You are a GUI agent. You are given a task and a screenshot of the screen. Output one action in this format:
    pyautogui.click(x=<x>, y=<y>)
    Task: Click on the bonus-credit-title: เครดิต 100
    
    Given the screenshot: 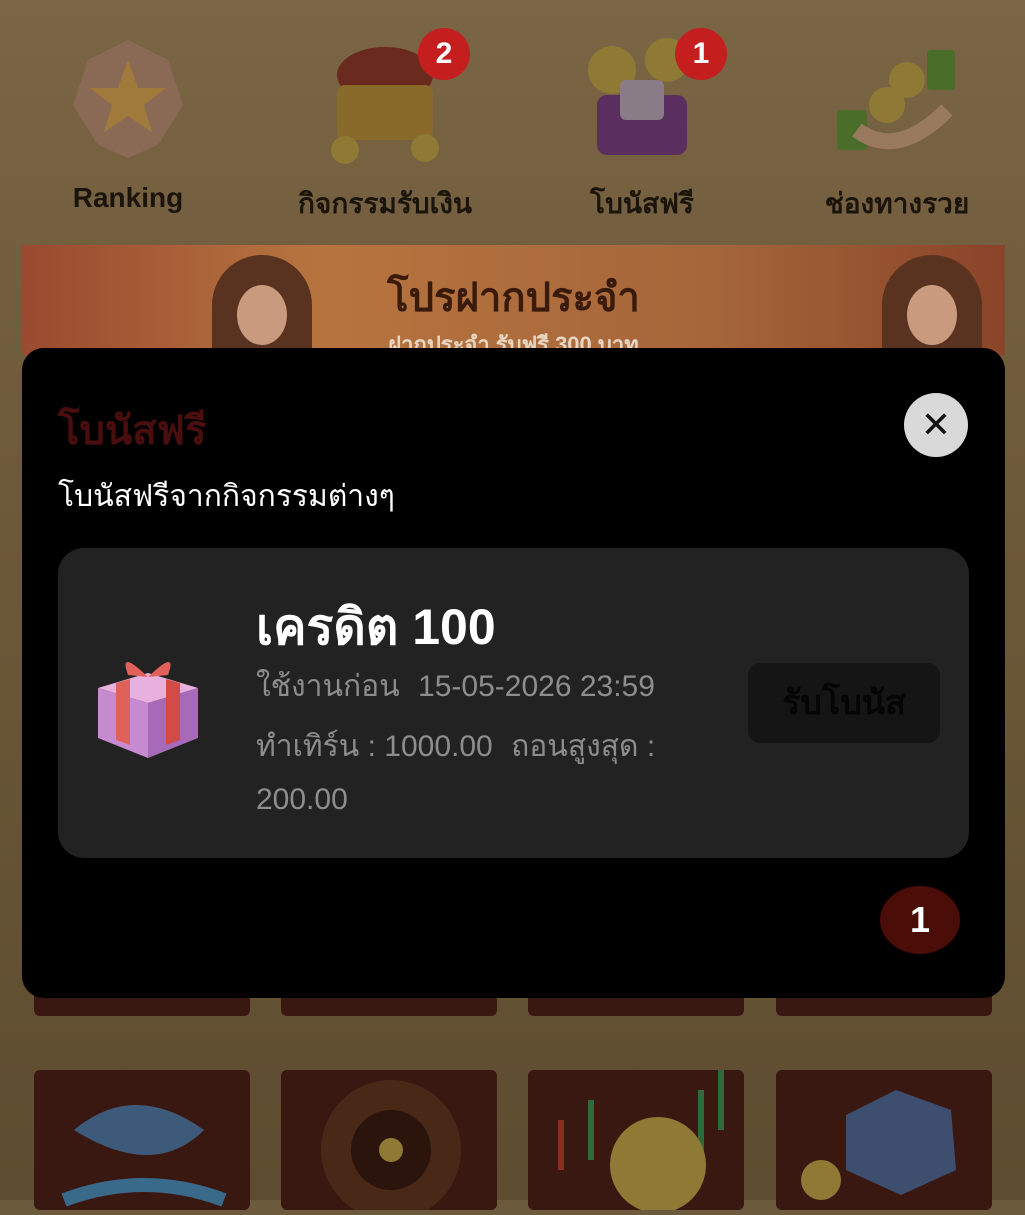 What is the action you would take?
    pyautogui.click(x=376, y=627)
    